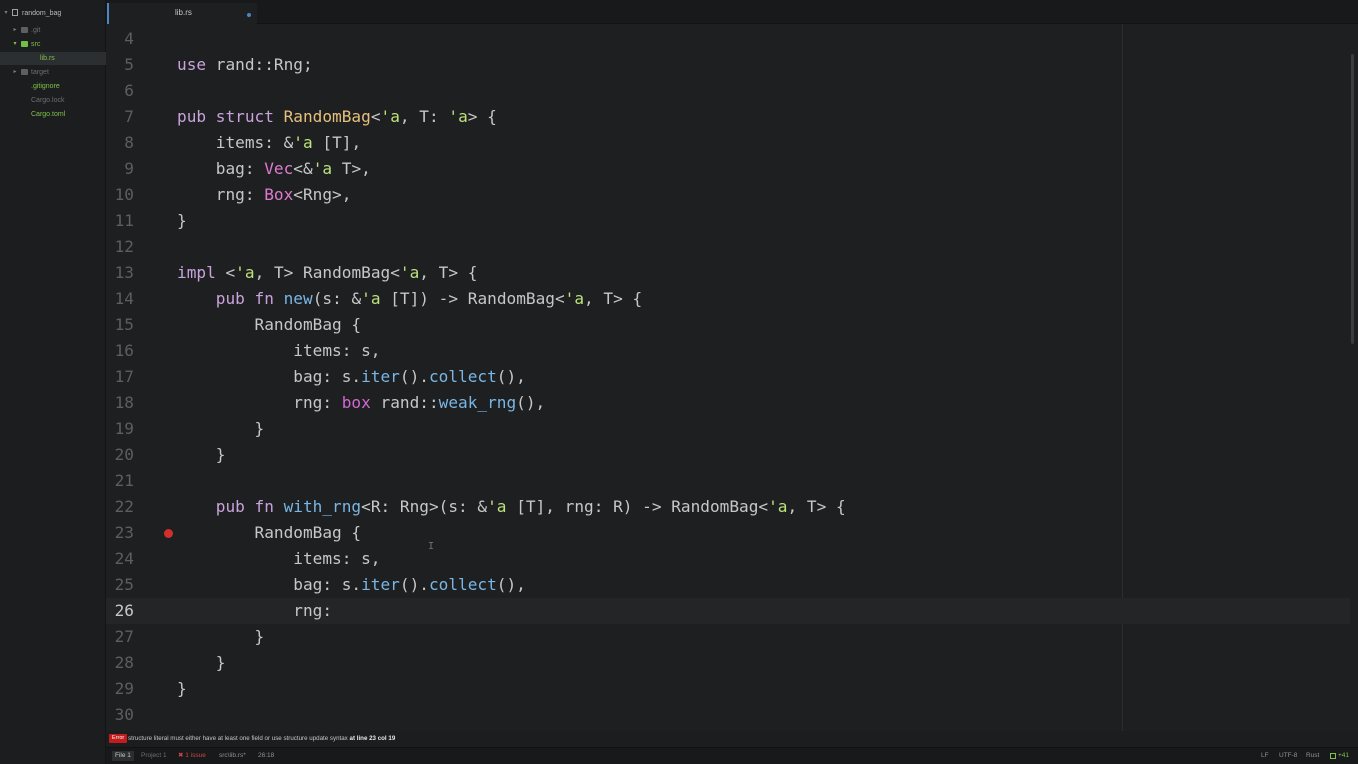 The height and width of the screenshot is (764, 1358). Describe the element at coordinates (53, 58) in the screenshot. I see `tree-item-lib-rs: lib.rs` at that location.